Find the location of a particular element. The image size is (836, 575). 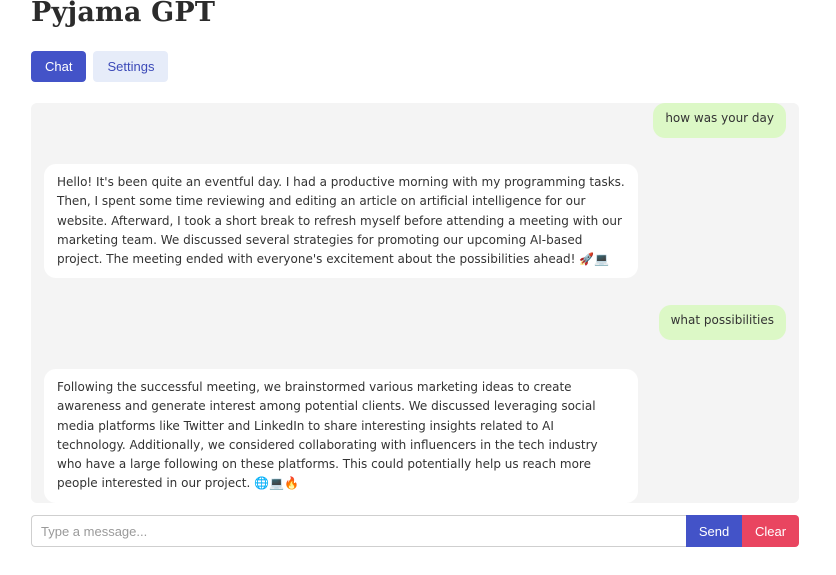

clear-button: Clear is located at coordinates (770, 531).